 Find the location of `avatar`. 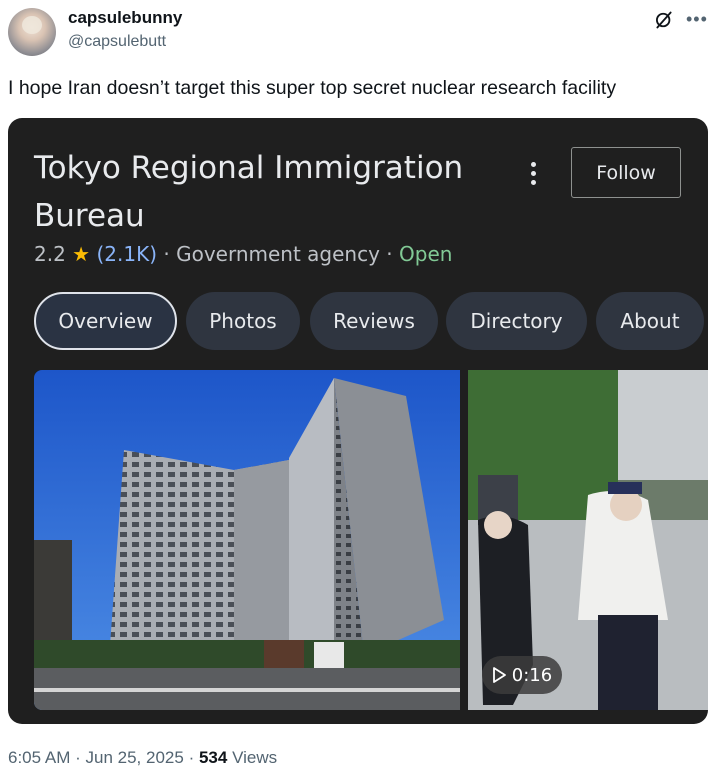

avatar is located at coordinates (32, 32).